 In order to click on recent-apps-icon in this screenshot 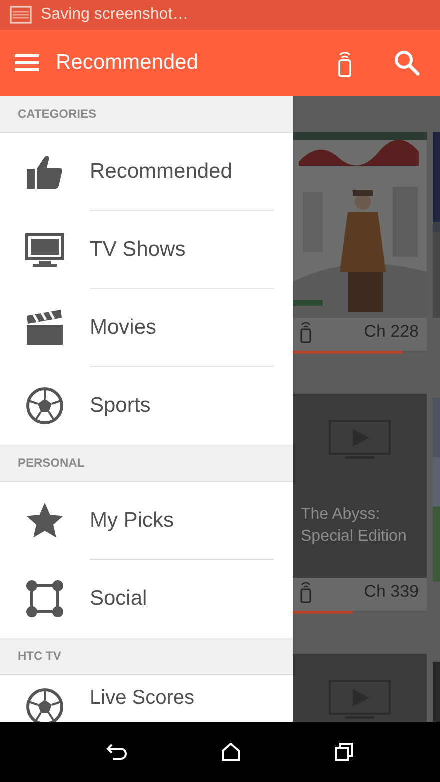, I will do `click(344, 752)`.